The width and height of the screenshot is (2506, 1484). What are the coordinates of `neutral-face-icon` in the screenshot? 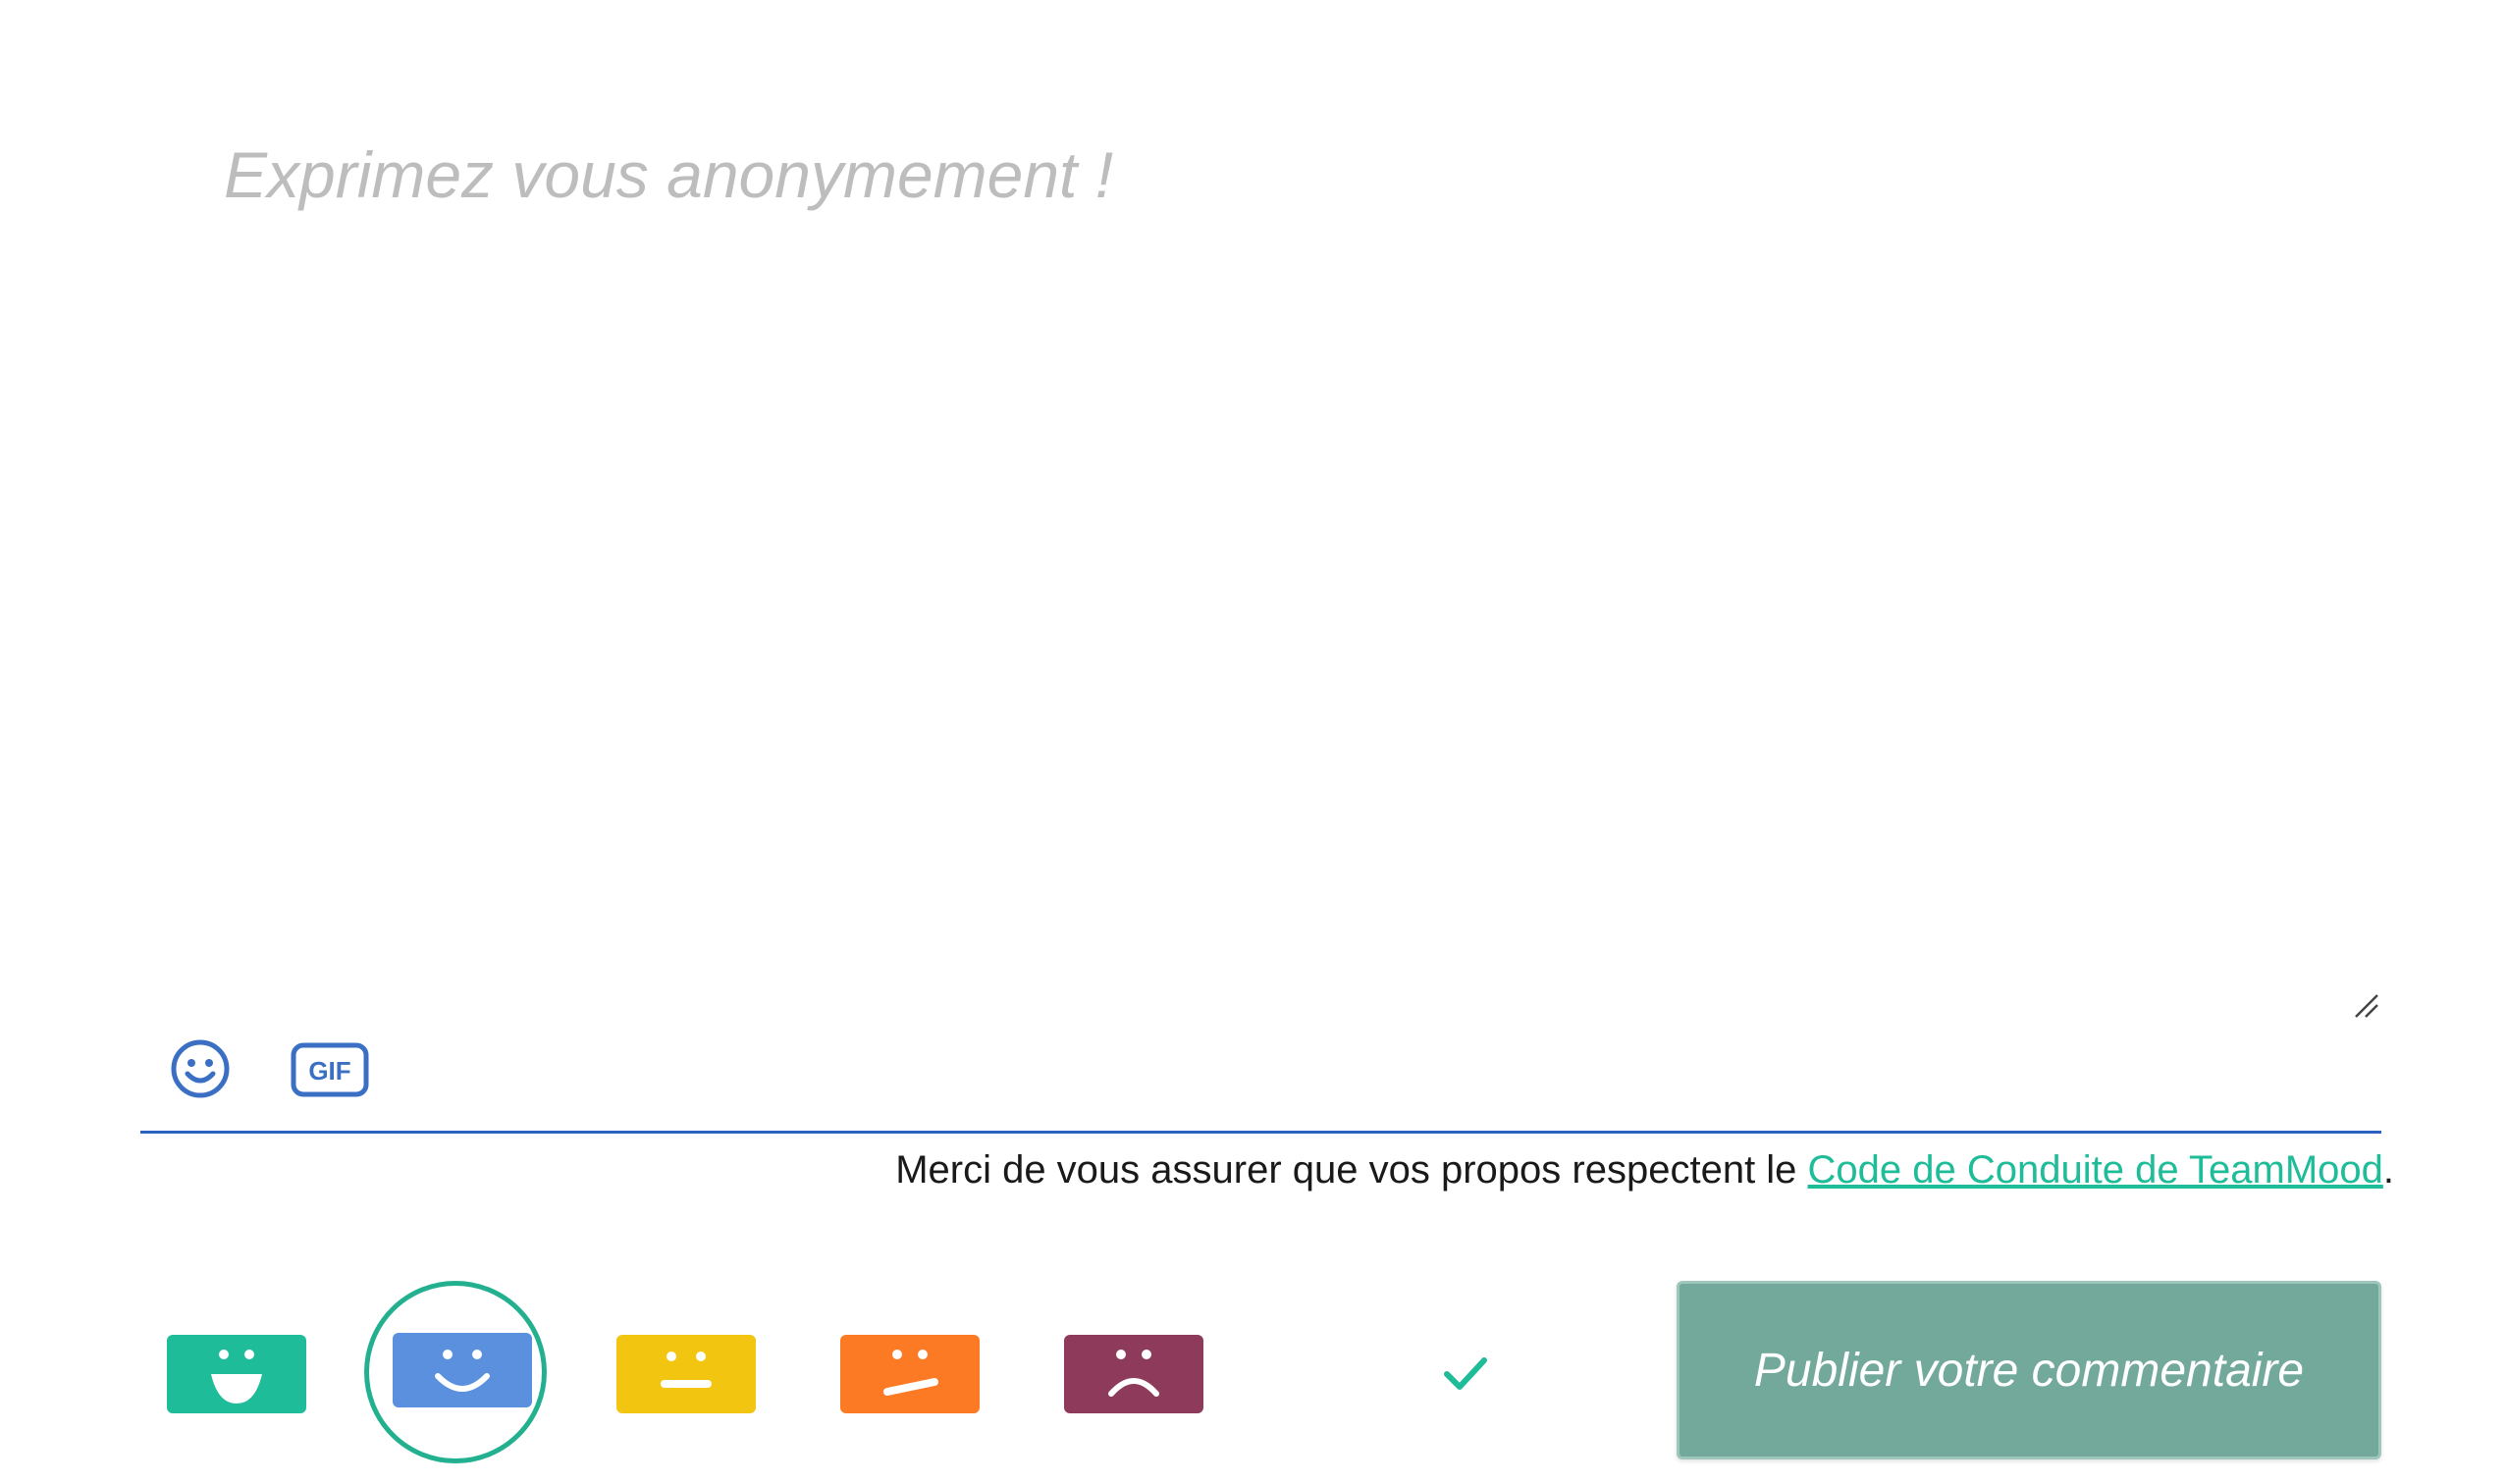 It's located at (686, 1370).